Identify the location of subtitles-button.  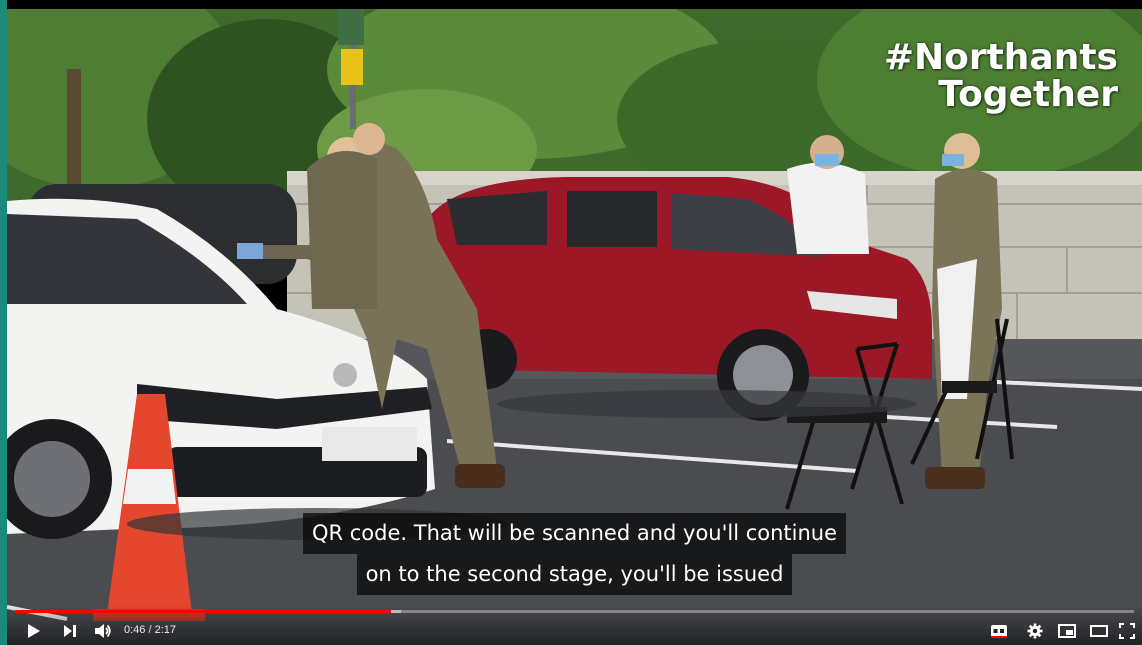
(999, 631).